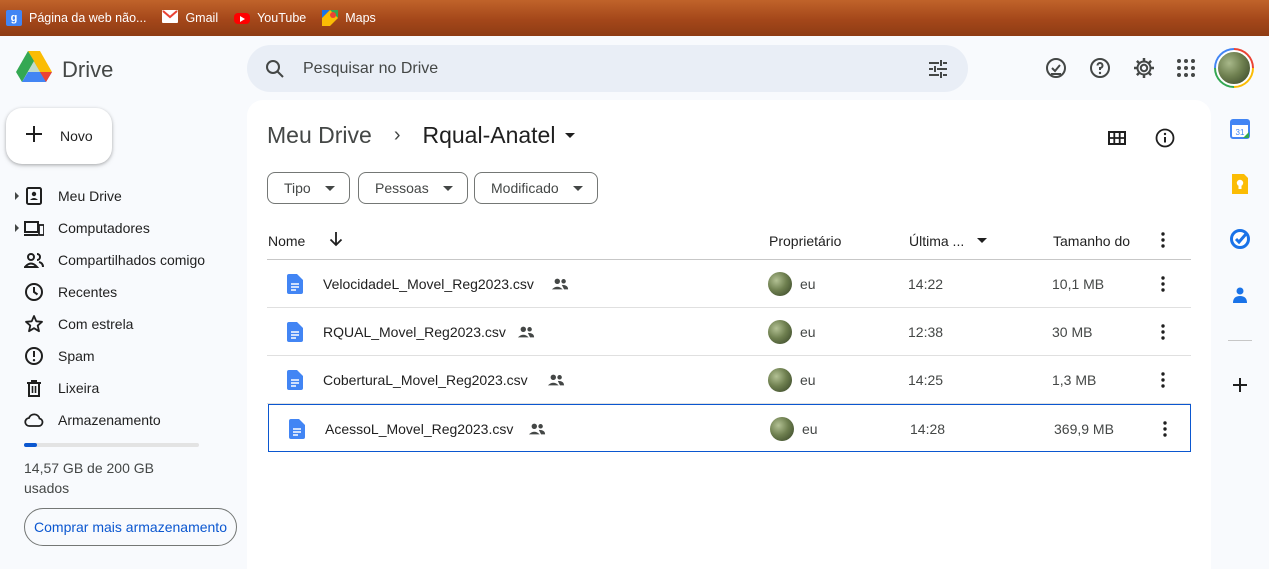 The width and height of the screenshot is (1269, 569). I want to click on search-bar: Pesquisar no Drive, so click(607, 68).